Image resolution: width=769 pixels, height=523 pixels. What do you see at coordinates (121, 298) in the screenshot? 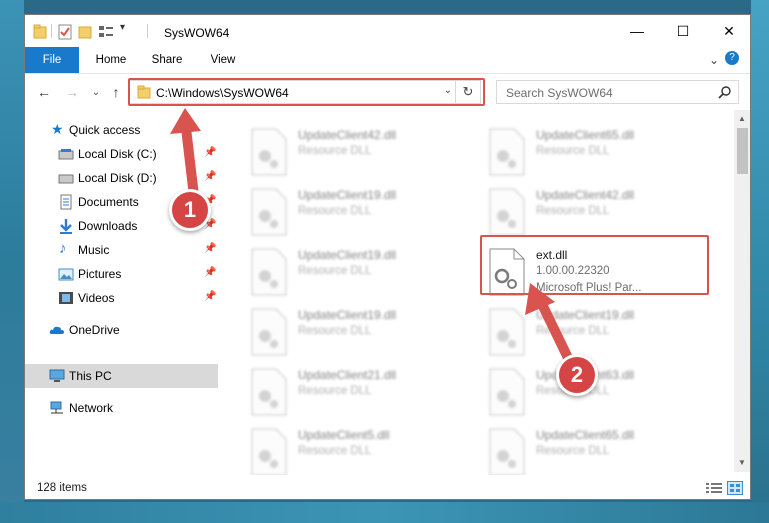
I see `sidebar-item-videos: Videos 📌` at bounding box center [121, 298].